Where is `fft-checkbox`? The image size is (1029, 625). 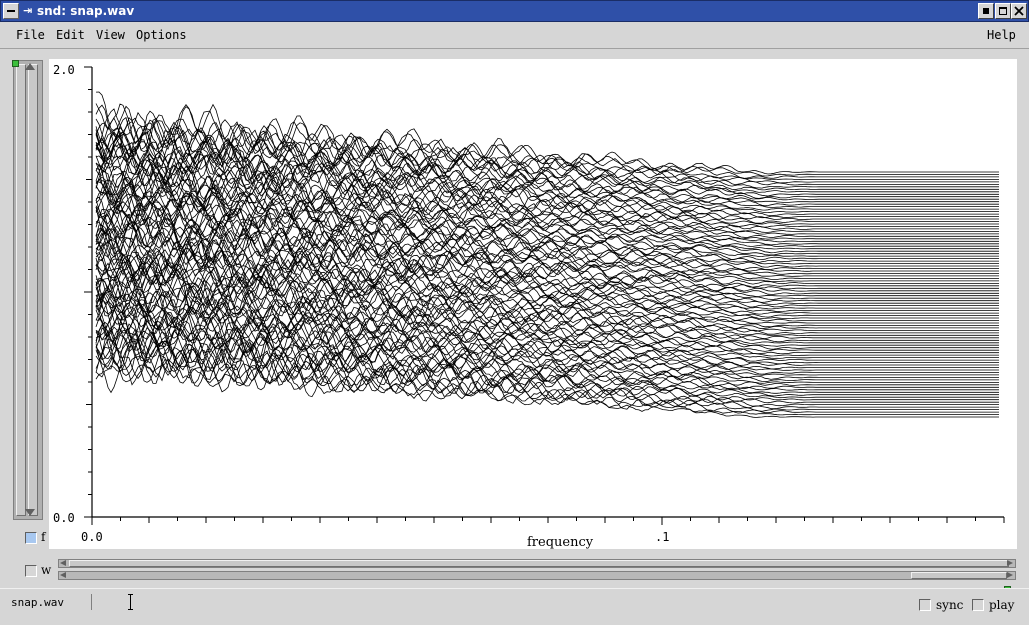 fft-checkbox is located at coordinates (31, 538).